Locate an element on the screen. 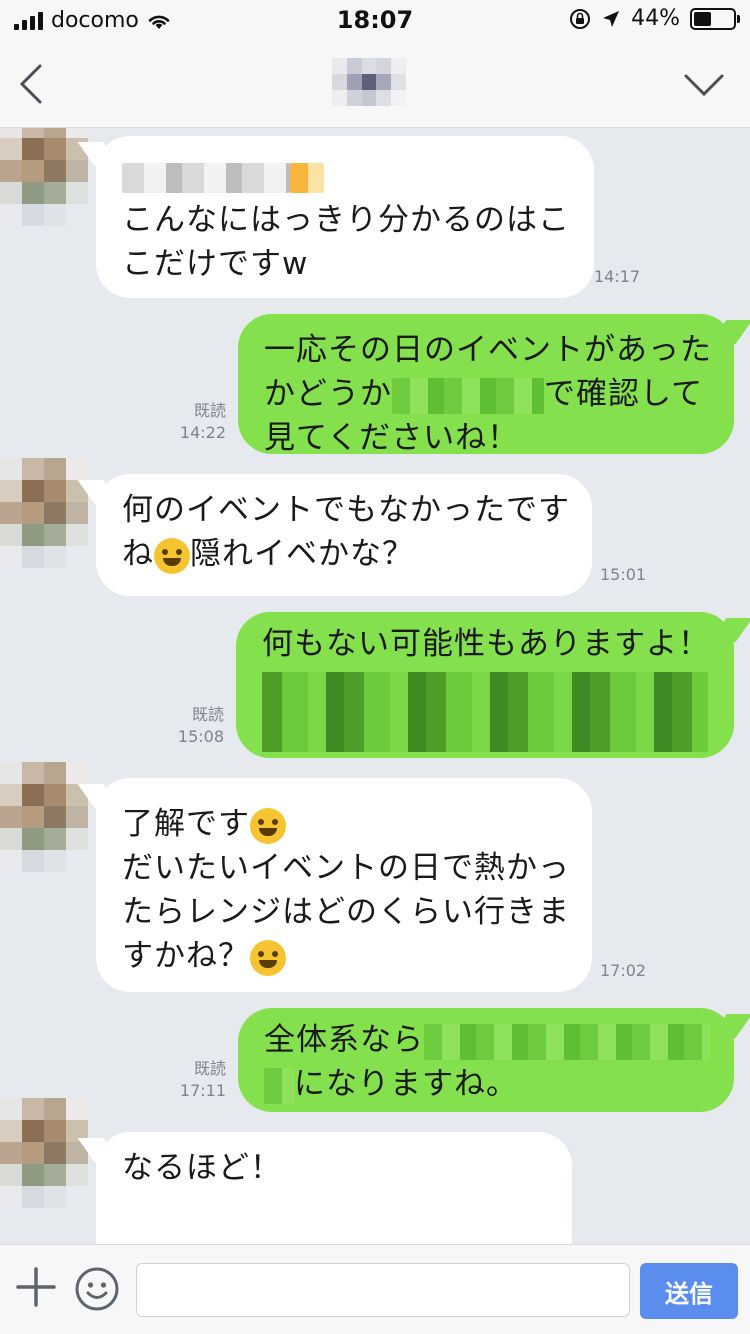 The width and height of the screenshot is (750, 1334). sweat-smile-emoji-icon is located at coordinates (172, 555).